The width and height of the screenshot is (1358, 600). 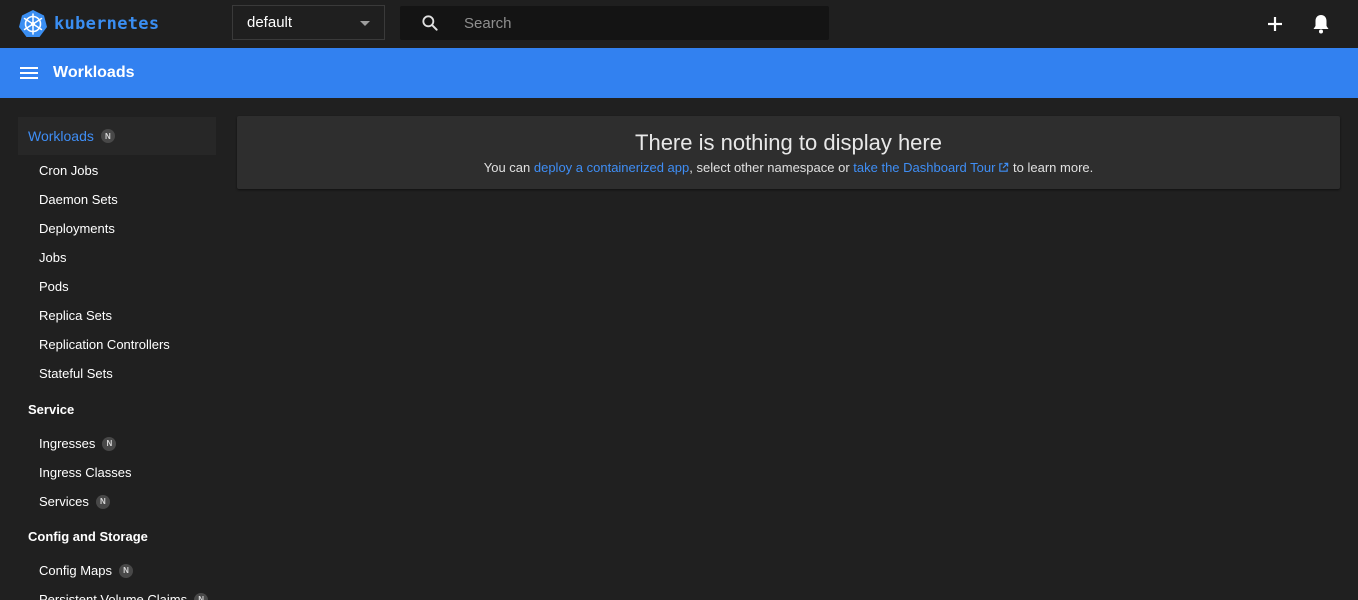 I want to click on search-bar, so click(x=614, y=23).